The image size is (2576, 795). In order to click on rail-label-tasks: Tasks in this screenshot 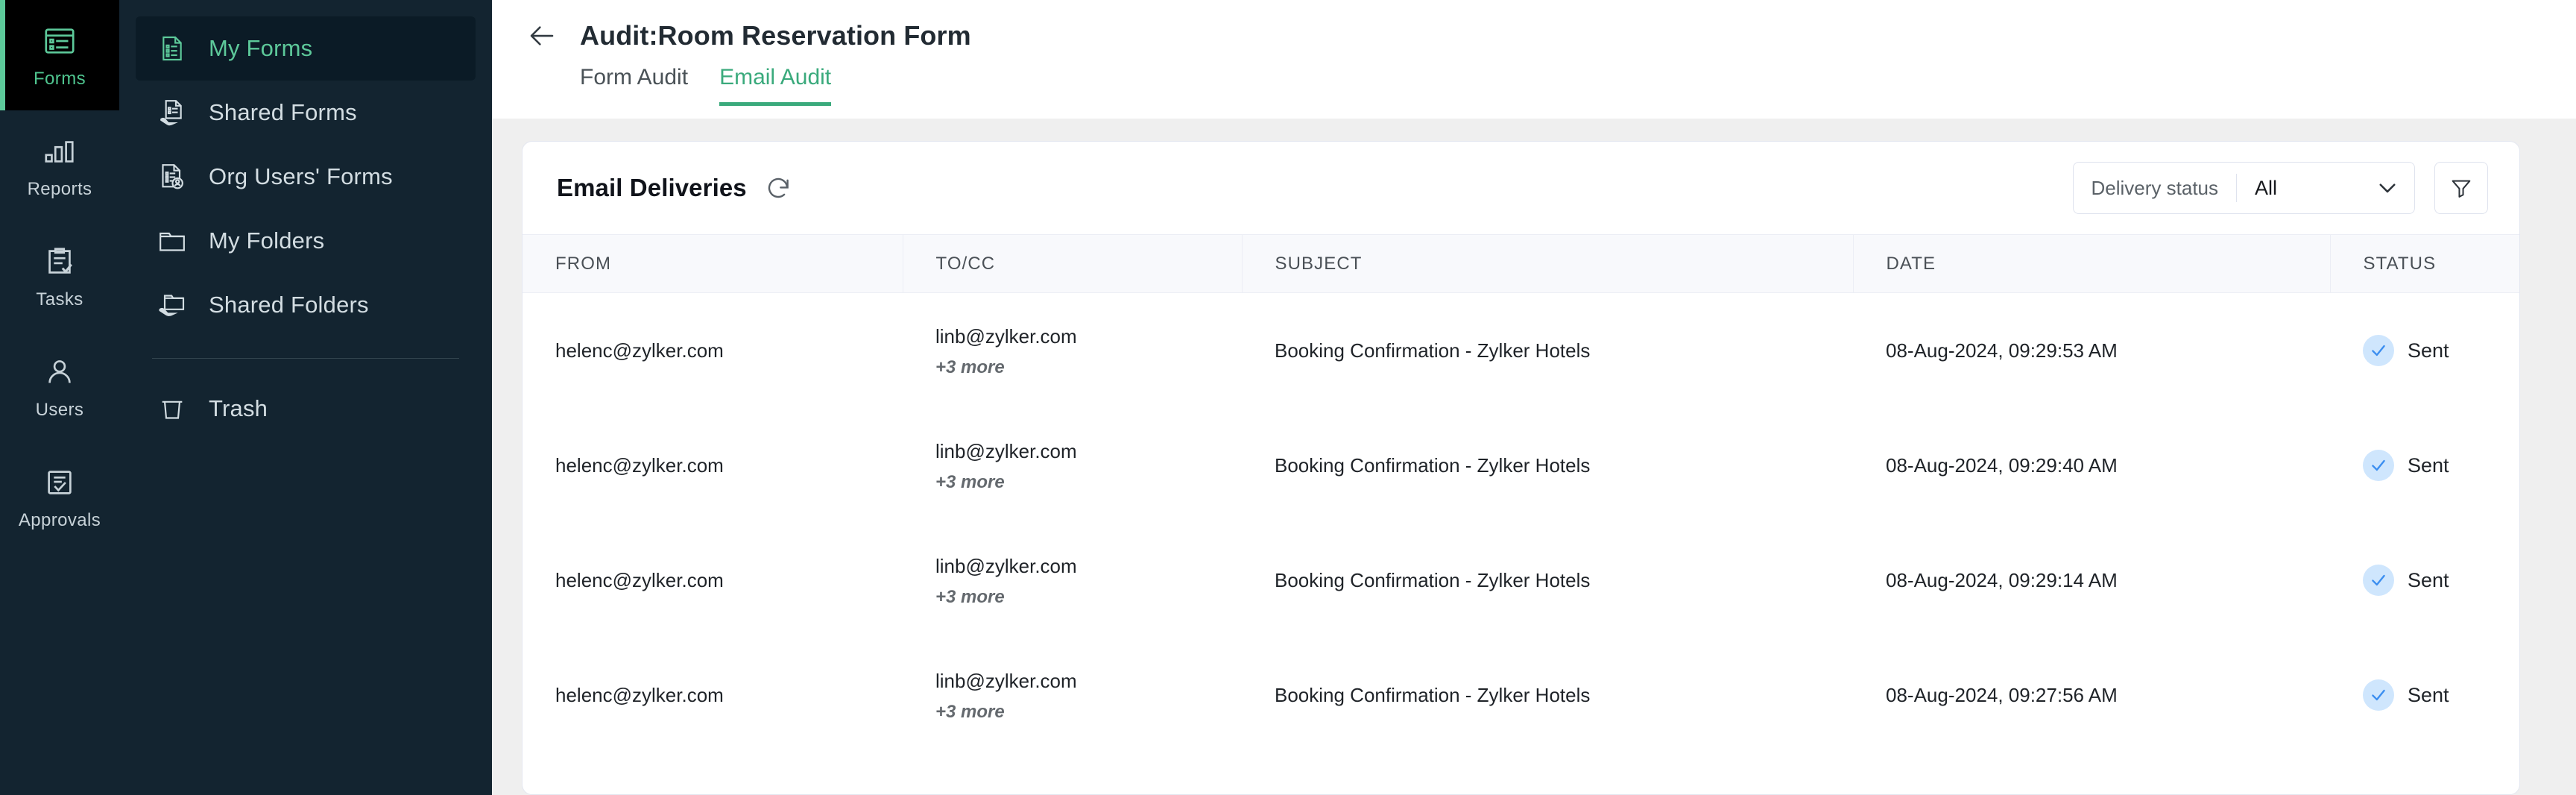, I will do `click(60, 299)`.